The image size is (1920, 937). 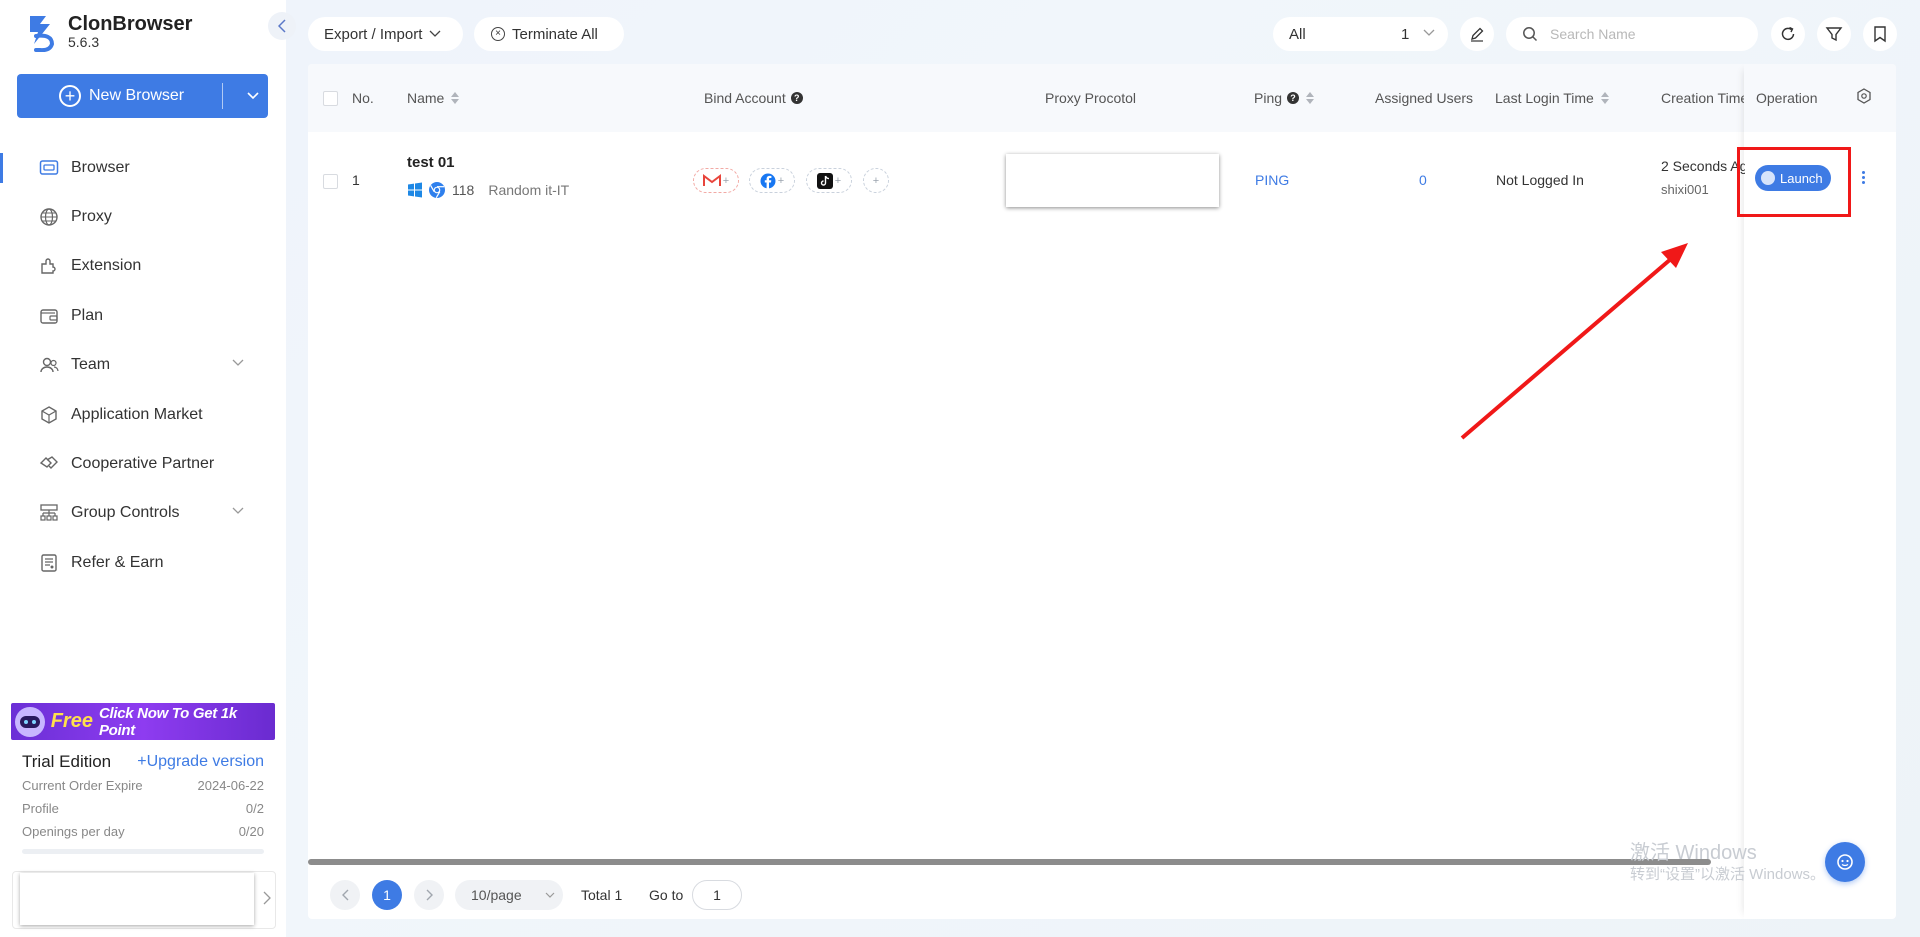 What do you see at coordinates (109, 33) in the screenshot?
I see `app-logo: ClonBrowser 5.6.3` at bounding box center [109, 33].